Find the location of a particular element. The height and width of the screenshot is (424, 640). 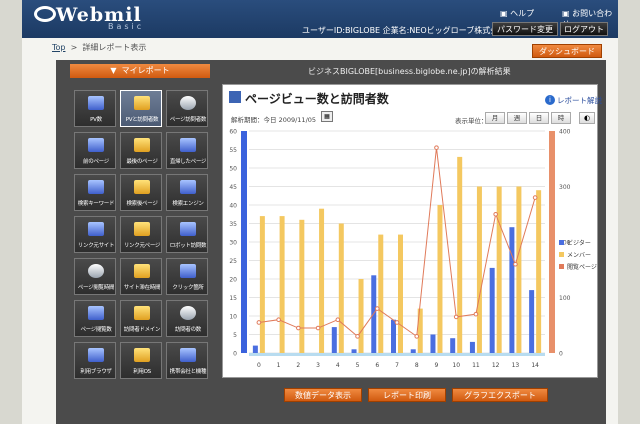

menu-item-2: ページ訪問者数 is located at coordinates (187, 108).